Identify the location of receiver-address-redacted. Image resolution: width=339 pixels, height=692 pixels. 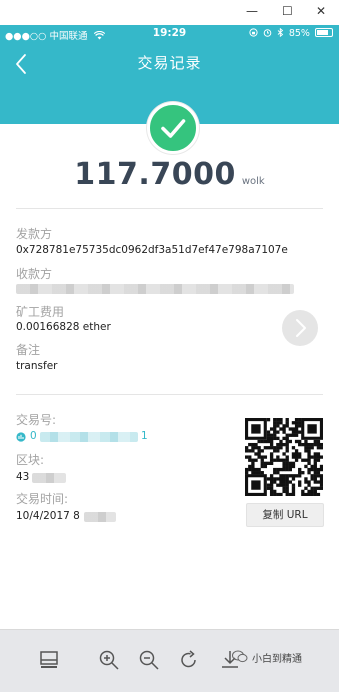
(155, 289).